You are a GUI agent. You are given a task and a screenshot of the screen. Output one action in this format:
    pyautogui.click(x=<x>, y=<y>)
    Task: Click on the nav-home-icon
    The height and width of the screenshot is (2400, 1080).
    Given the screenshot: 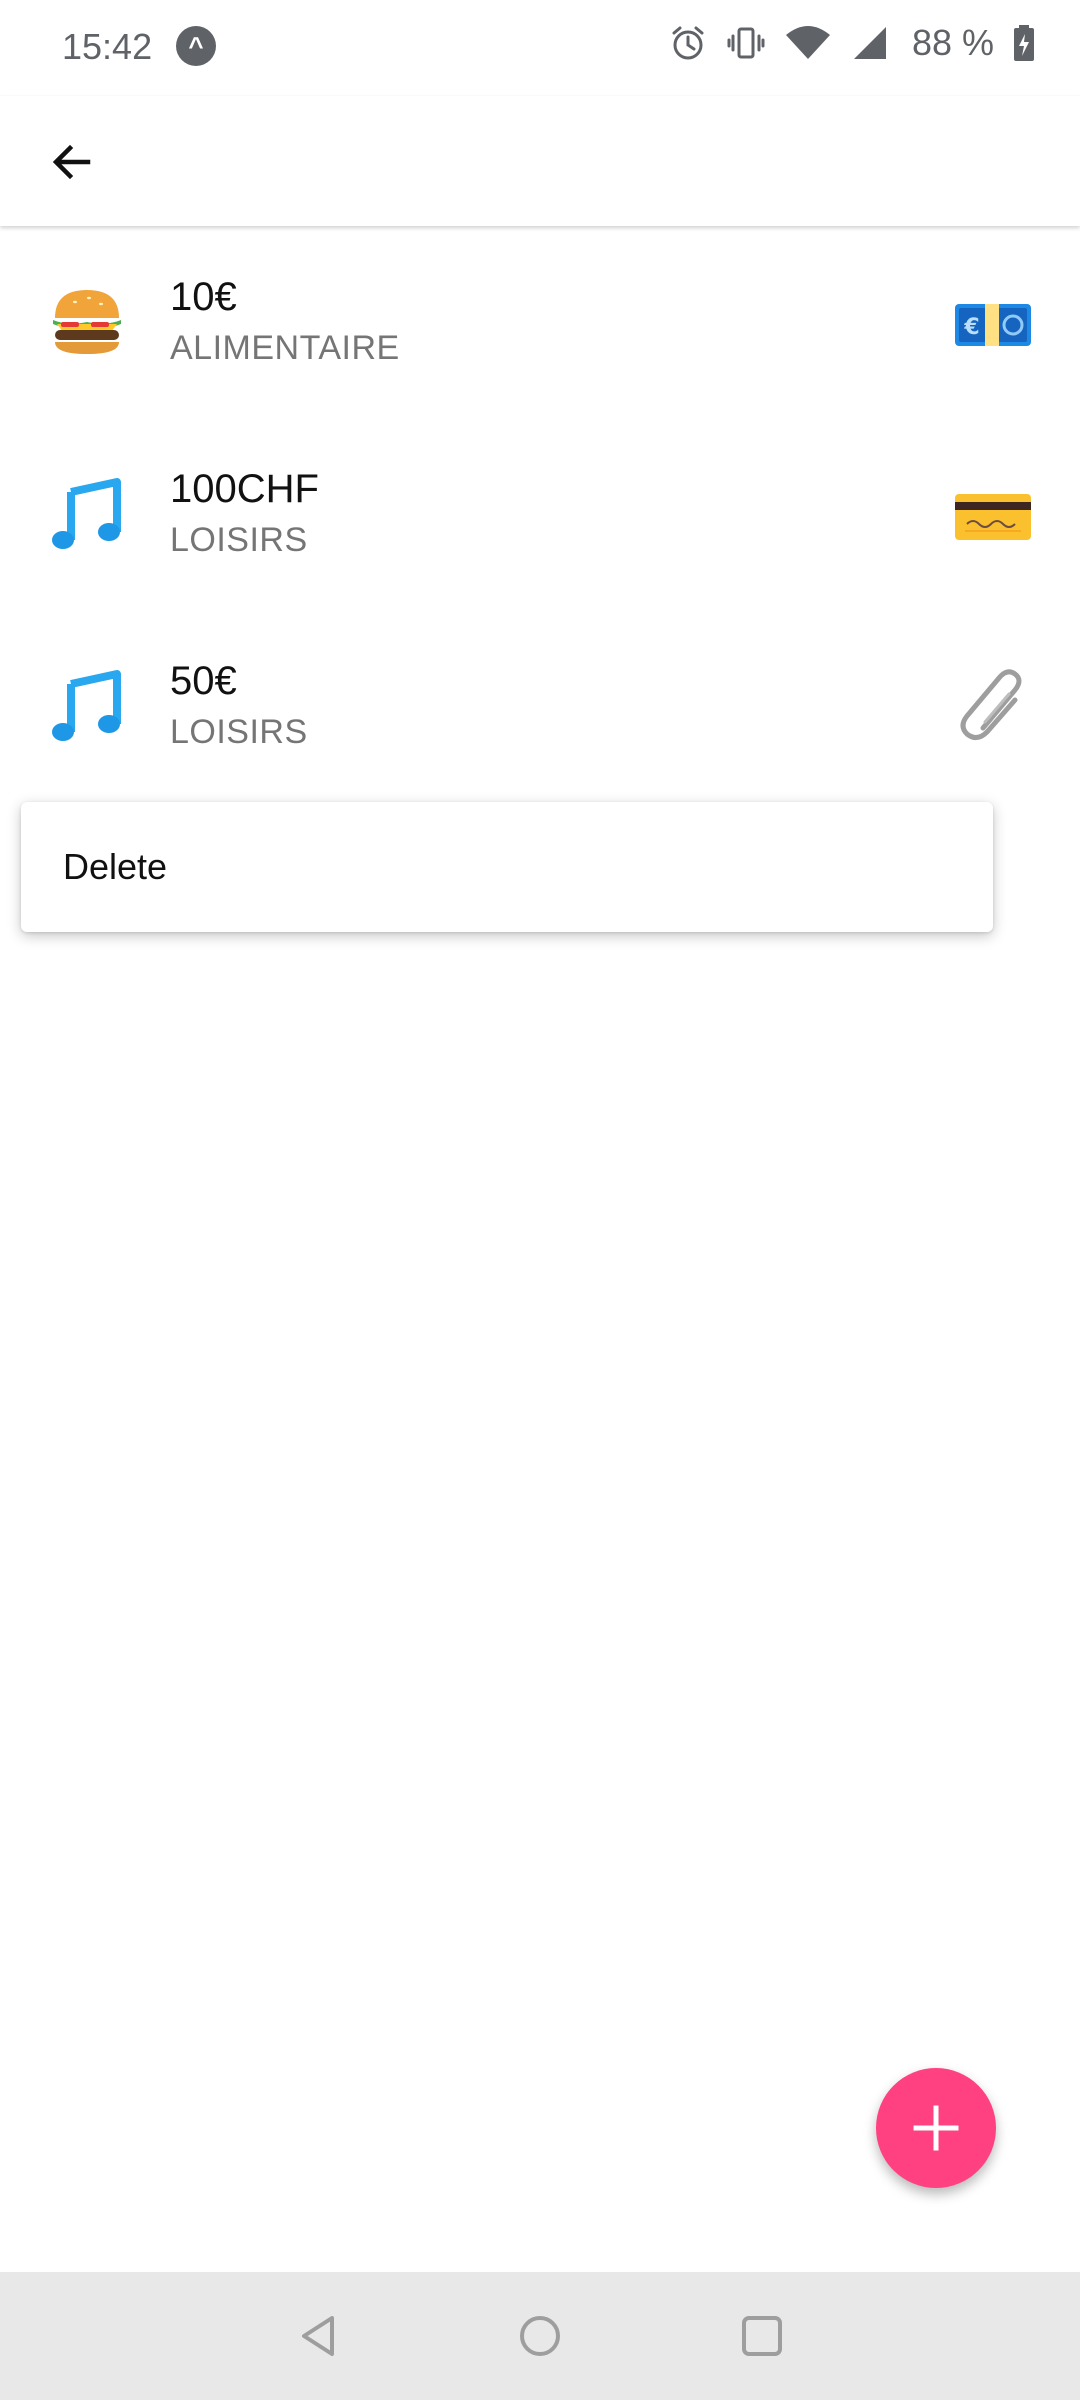 What is the action you would take?
    pyautogui.click(x=540, y=2336)
    